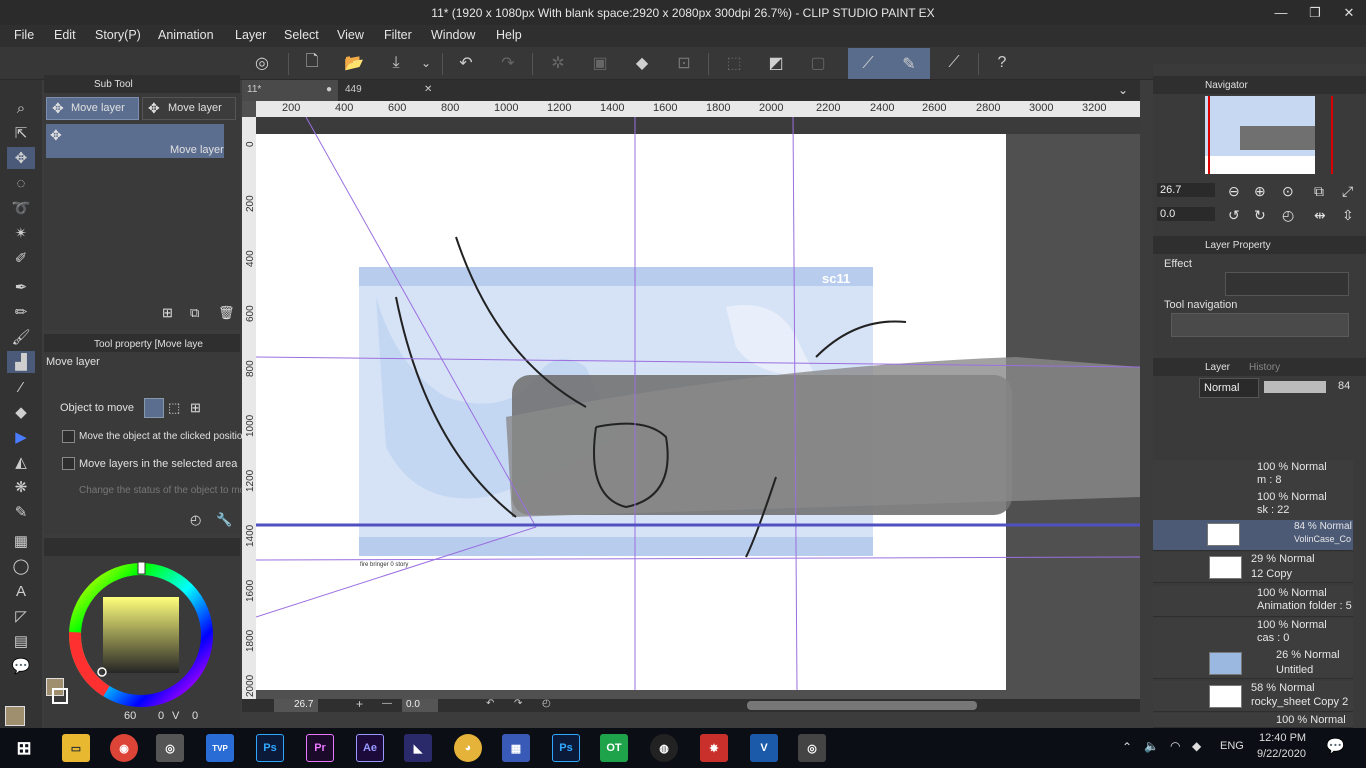  I want to click on lasso-tool-icon: ➰, so click(21, 208).